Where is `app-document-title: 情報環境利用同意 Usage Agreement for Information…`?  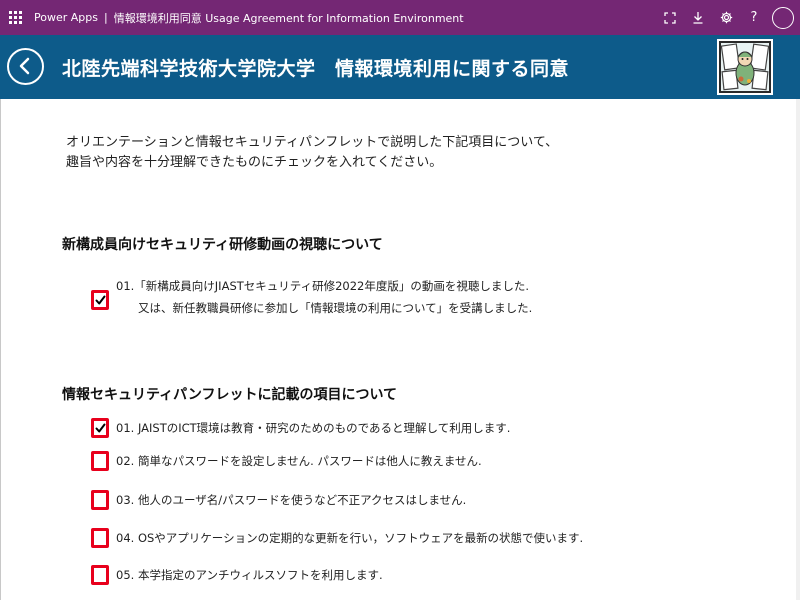
app-document-title: 情報環境利用同意 Usage Agreement for Information… is located at coordinates (288, 18).